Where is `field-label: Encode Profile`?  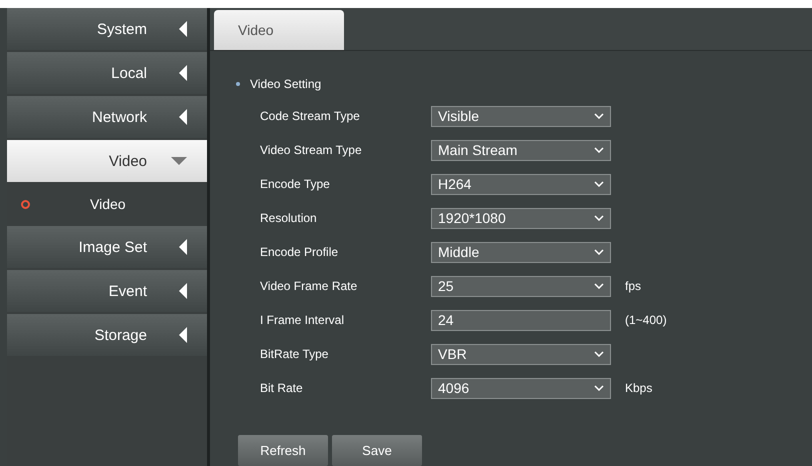 field-label: Encode Profile is located at coordinates (299, 252).